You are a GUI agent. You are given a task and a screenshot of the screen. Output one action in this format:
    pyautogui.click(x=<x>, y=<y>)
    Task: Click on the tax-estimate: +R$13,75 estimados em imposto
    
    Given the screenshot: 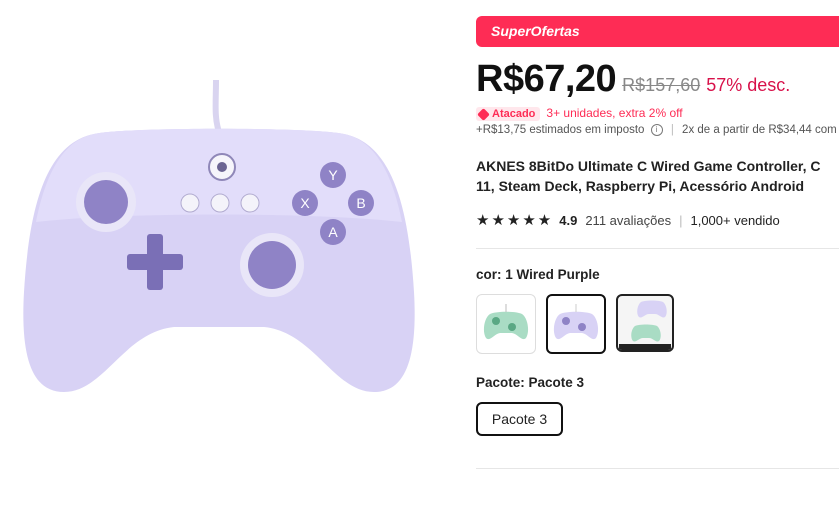 What is the action you would take?
    pyautogui.click(x=560, y=130)
    